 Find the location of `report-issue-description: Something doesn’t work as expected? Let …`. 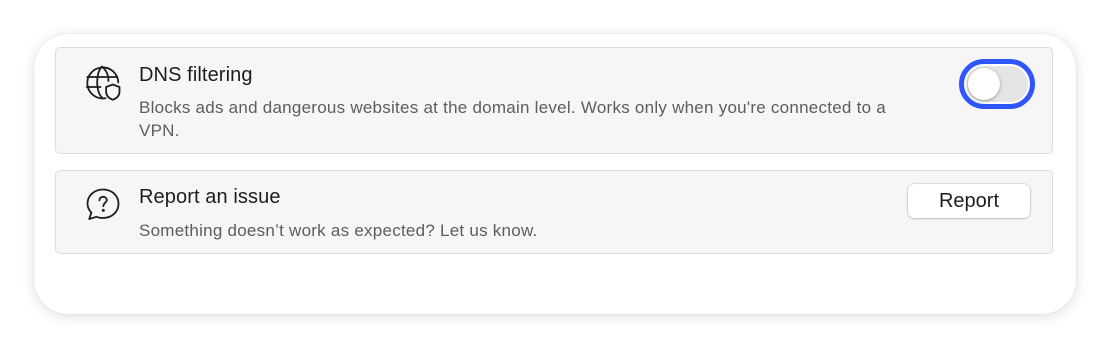

report-issue-description: Something doesn’t work as expected? Let … is located at coordinates (338, 230).